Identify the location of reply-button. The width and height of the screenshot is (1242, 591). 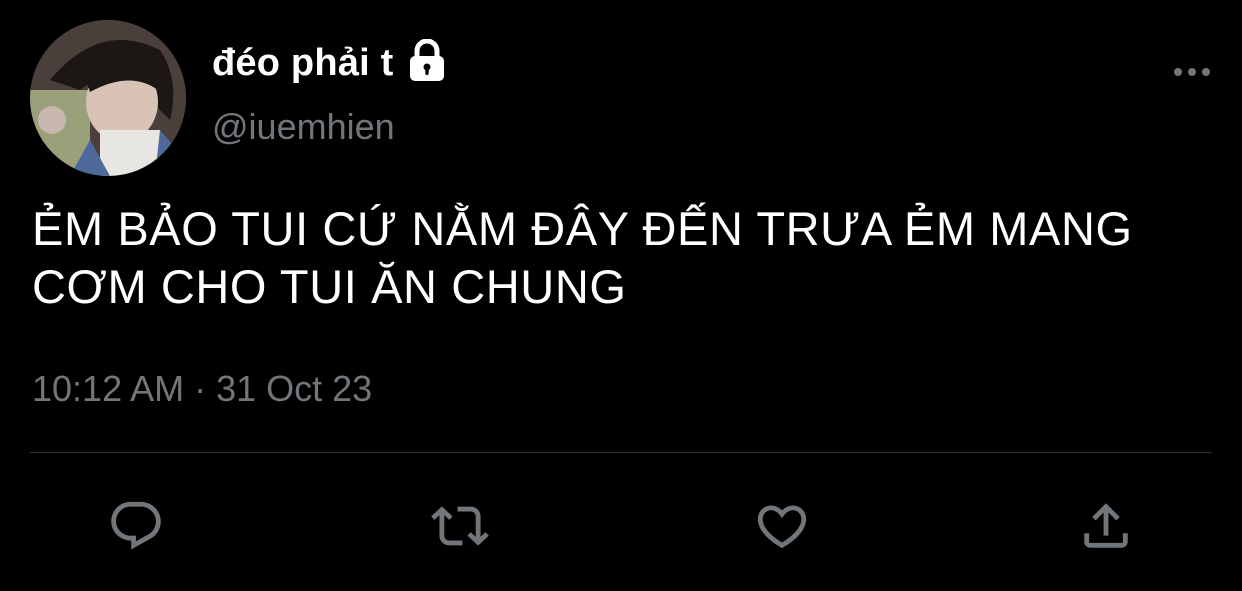
(136, 526).